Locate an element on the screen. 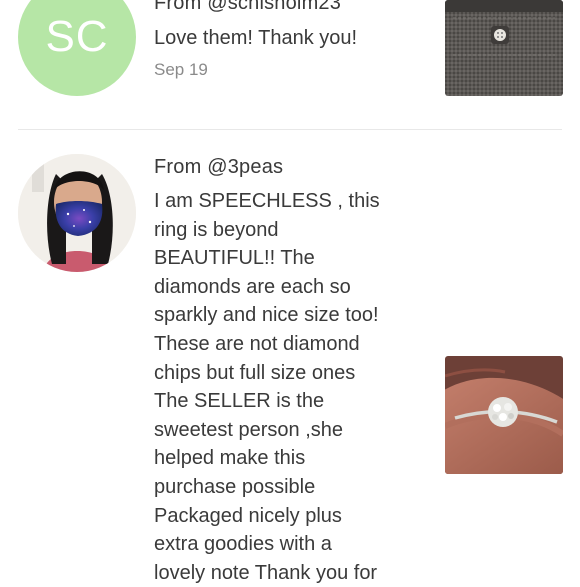 The width and height of the screenshot is (580, 587). reviewer-avatar-image is located at coordinates (77, 213).